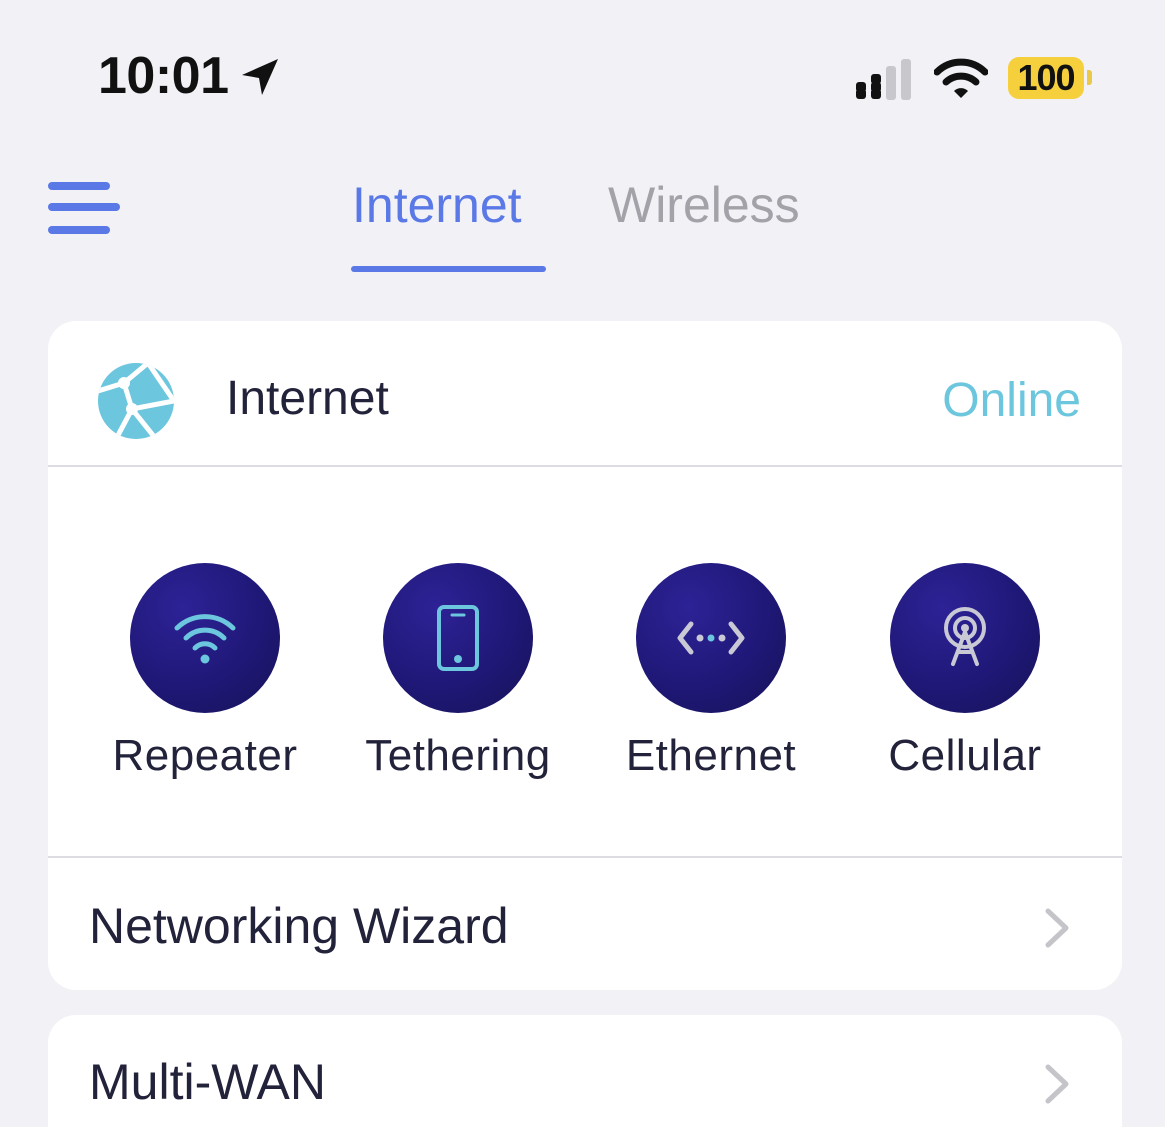 The image size is (1165, 1127). What do you see at coordinates (205, 755) in the screenshot?
I see `mode-repeater-label: Repeater` at bounding box center [205, 755].